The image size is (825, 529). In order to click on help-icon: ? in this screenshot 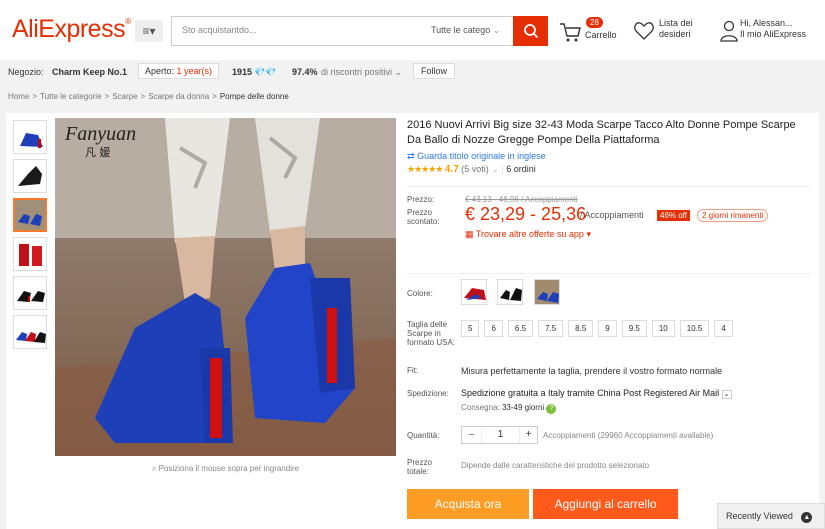, I will do `click(551, 409)`.